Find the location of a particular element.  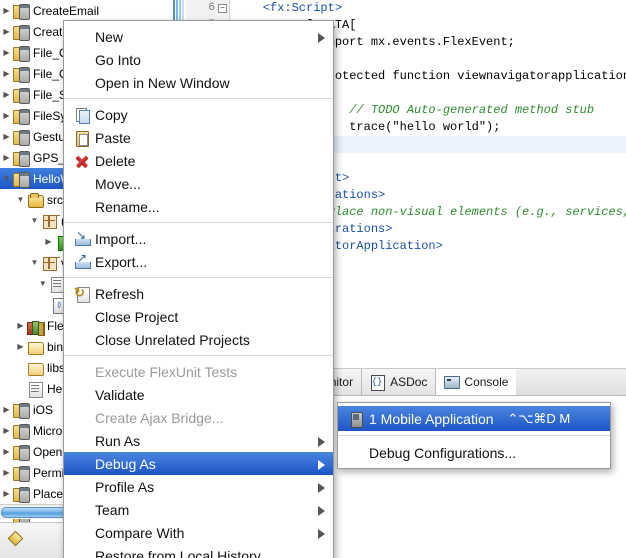

menu-item-label: Close Unrelated Projects is located at coordinates (172, 339).